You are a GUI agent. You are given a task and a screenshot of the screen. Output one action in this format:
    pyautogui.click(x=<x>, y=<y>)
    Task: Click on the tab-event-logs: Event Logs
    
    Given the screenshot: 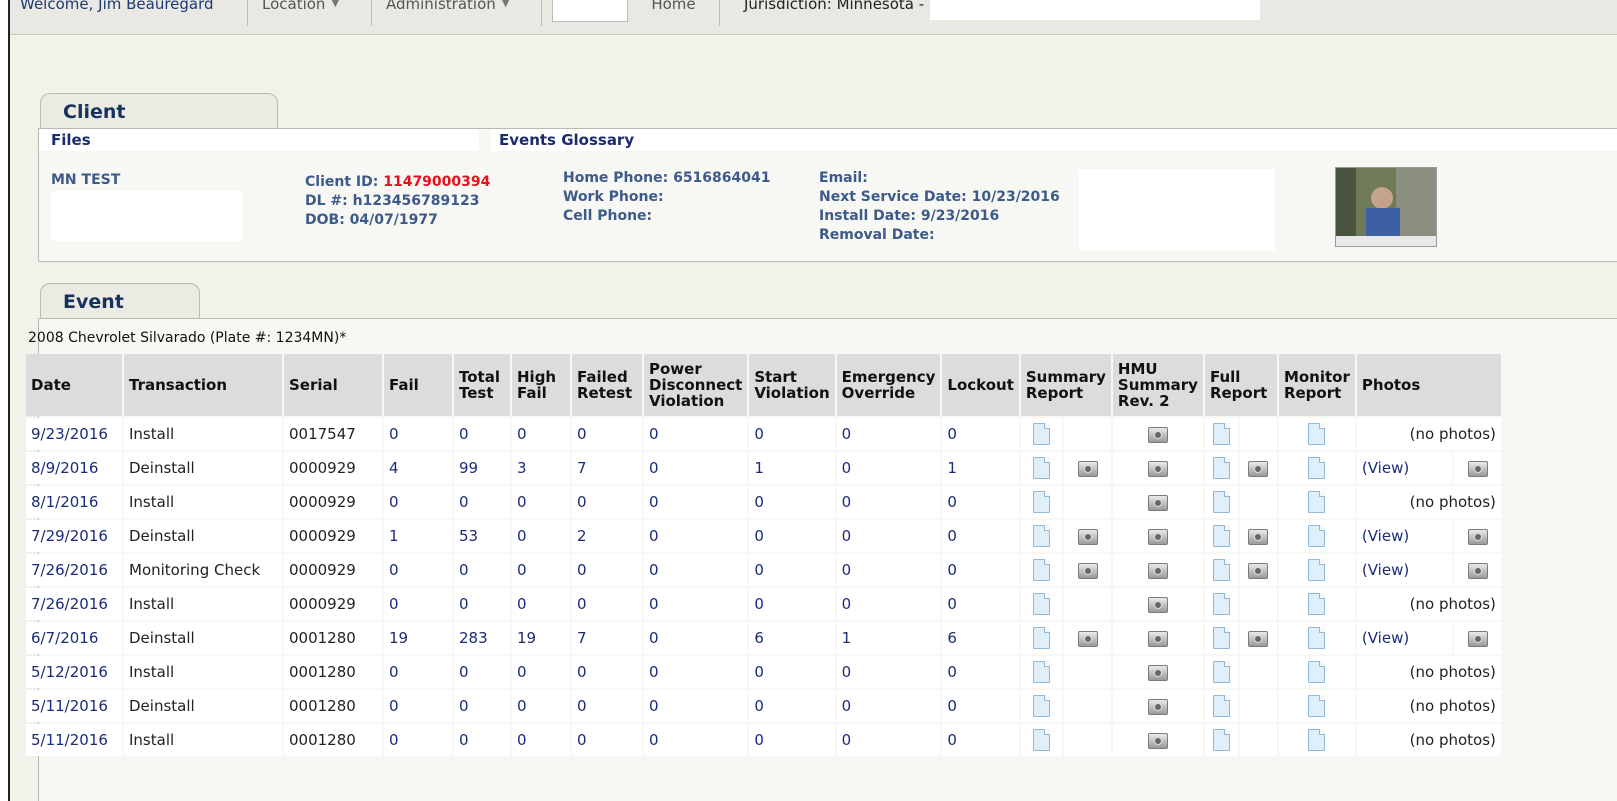 What is the action you would take?
    pyautogui.click(x=120, y=316)
    